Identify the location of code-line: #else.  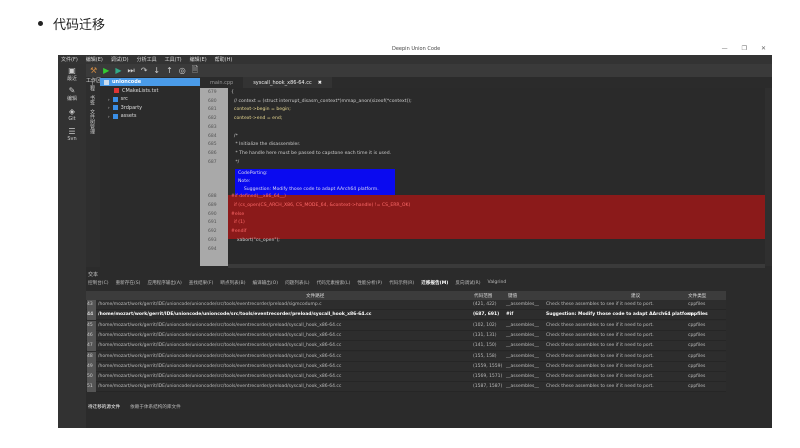
(238, 214).